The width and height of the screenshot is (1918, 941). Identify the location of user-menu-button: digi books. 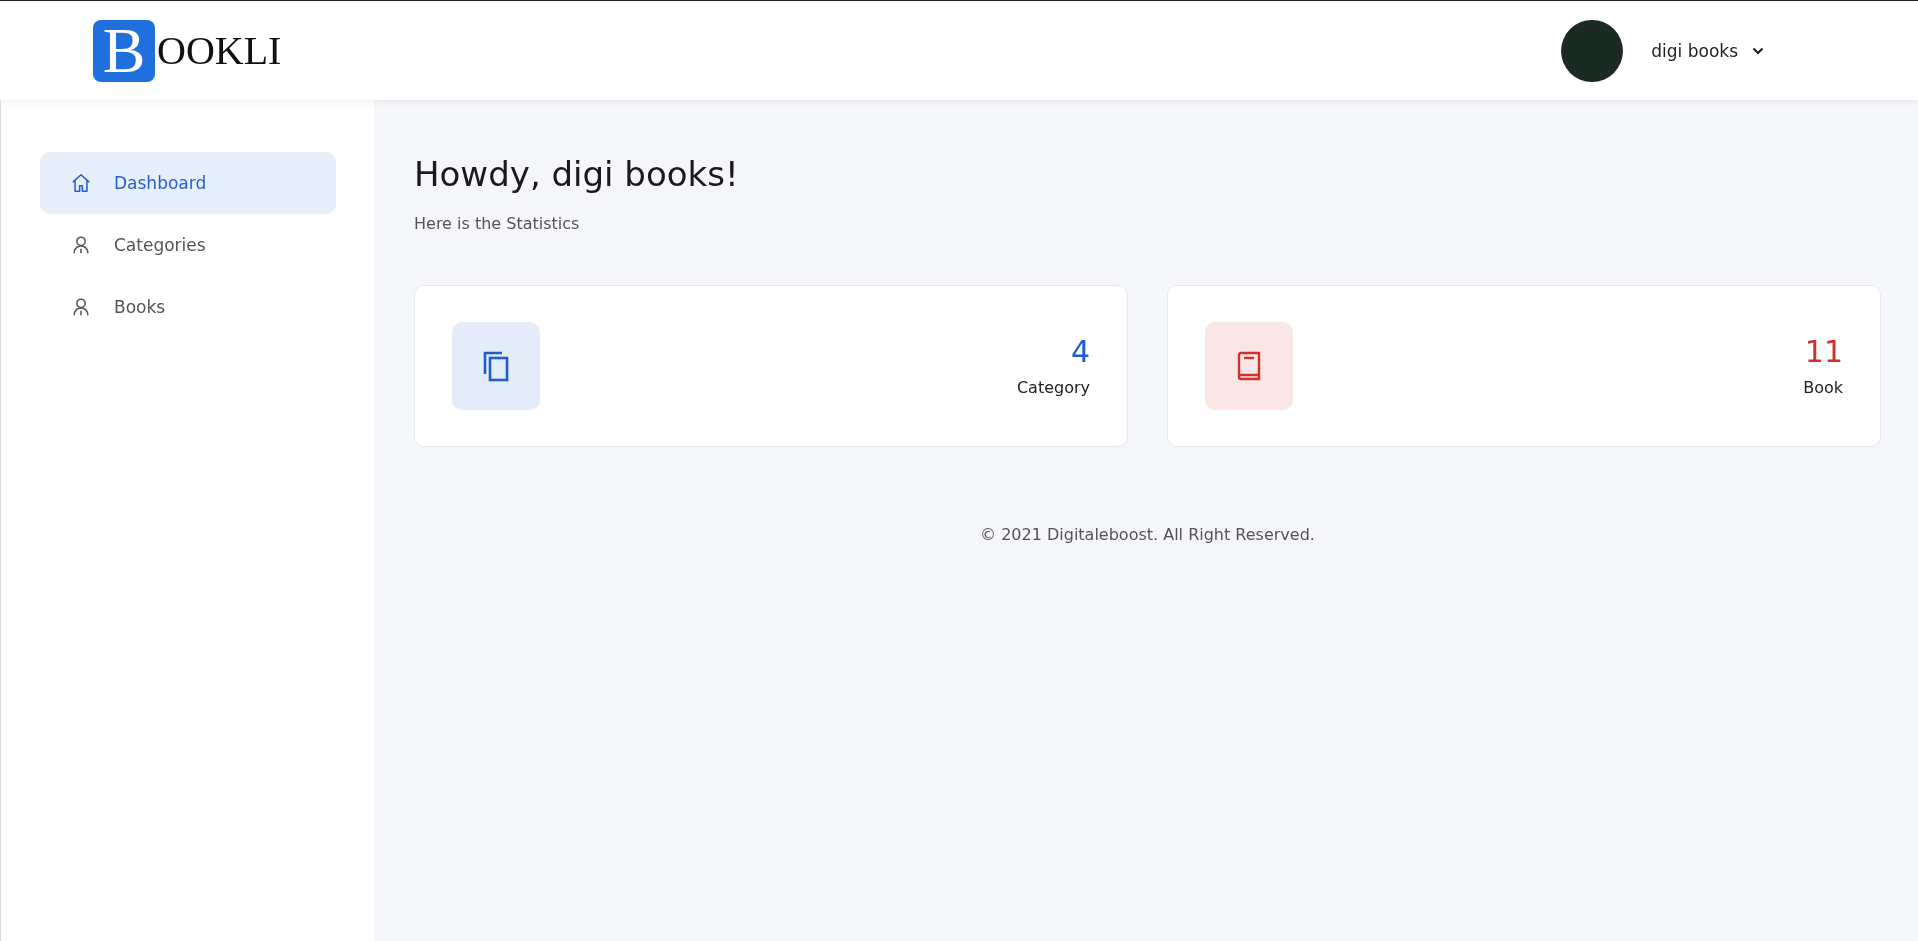
(1707, 50).